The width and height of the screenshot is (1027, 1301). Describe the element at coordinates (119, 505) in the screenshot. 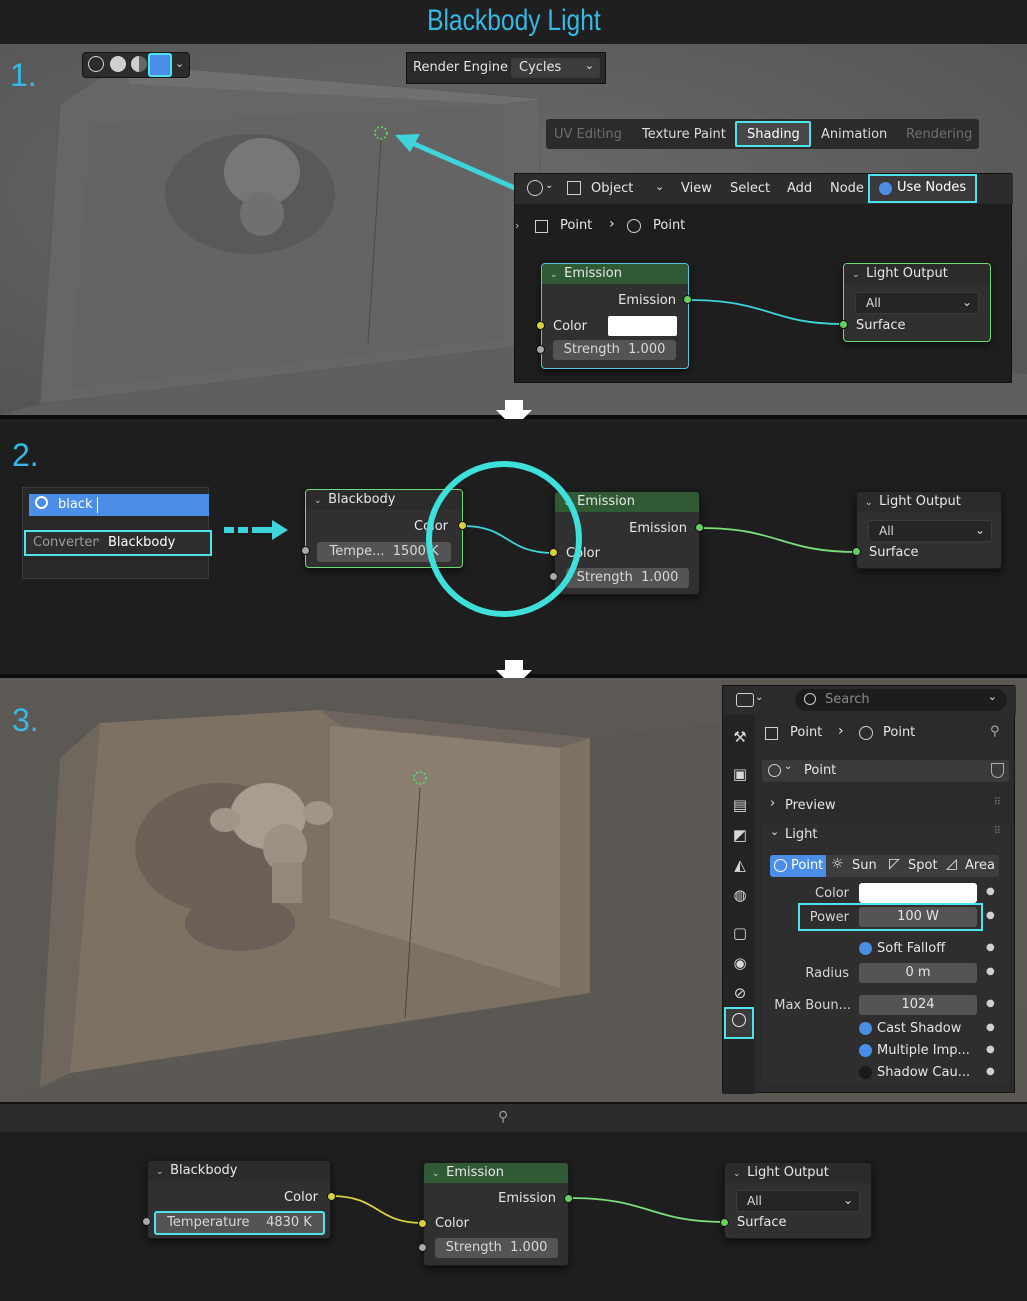

I see `search-input: black` at that location.